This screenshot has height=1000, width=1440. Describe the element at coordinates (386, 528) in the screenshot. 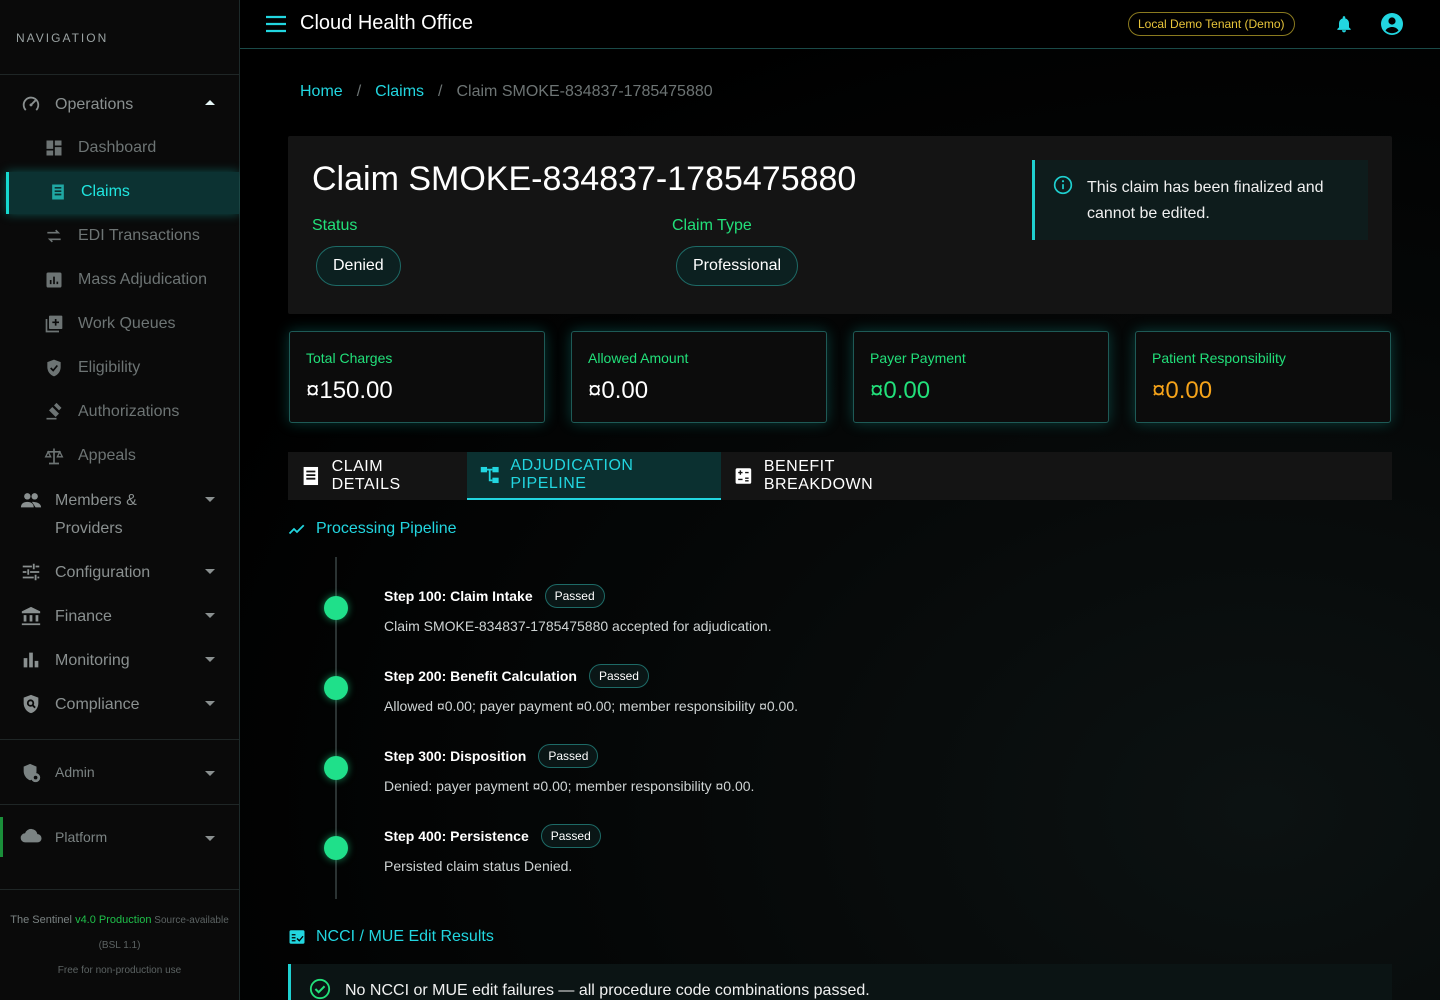

I see `section-title-text: Processing Pipeline` at that location.